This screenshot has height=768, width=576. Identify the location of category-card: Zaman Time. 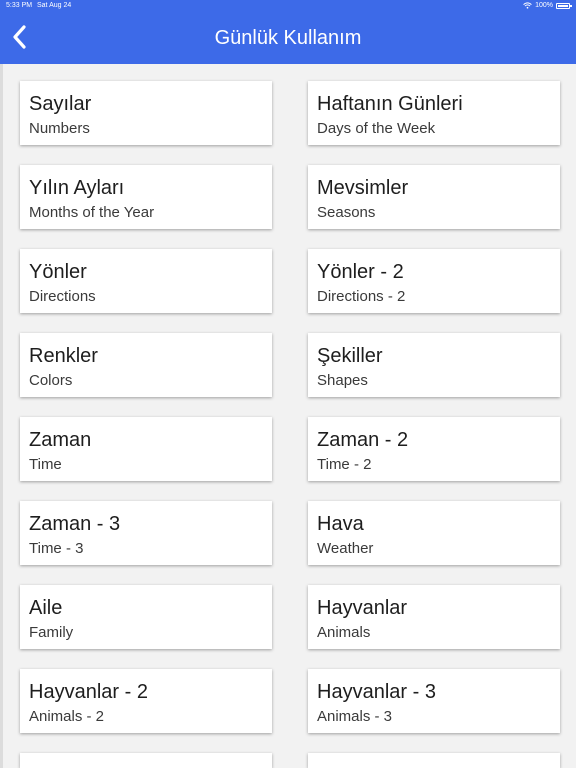
(146, 449).